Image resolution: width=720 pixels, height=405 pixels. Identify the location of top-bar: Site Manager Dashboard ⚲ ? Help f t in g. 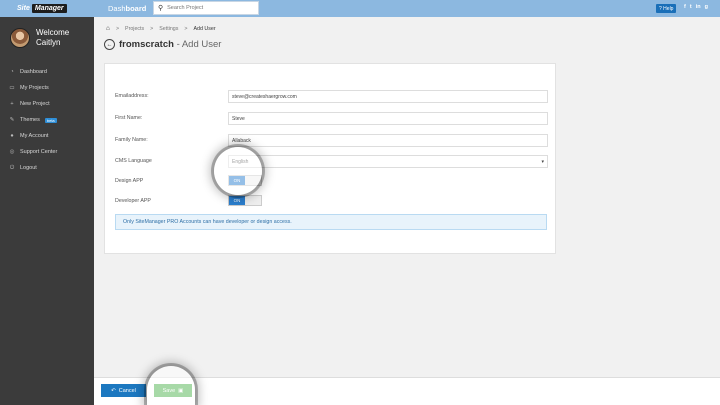
(360, 8).